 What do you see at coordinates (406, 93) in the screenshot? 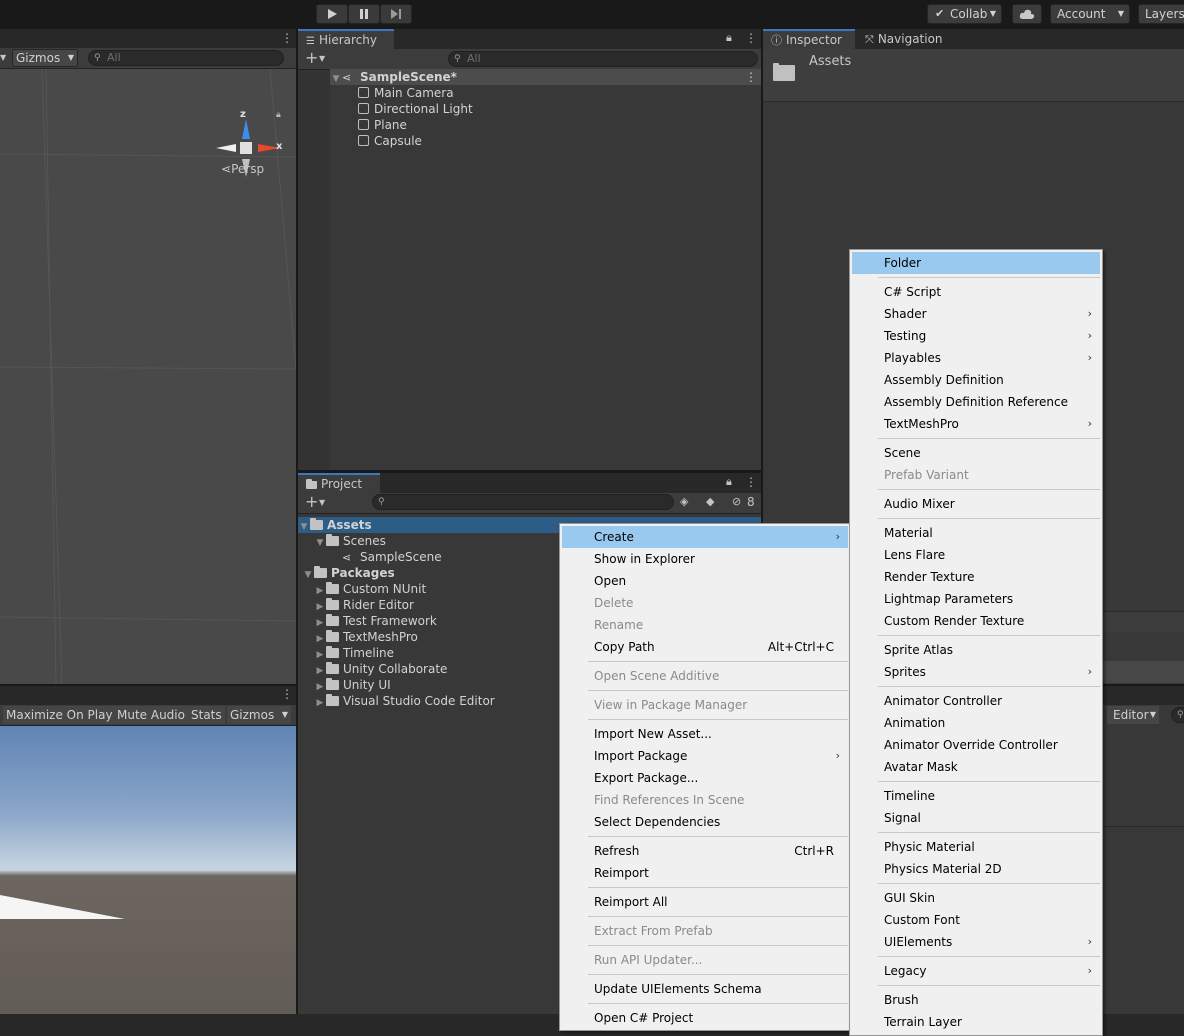
I see `list-item: Main Camera` at bounding box center [406, 93].